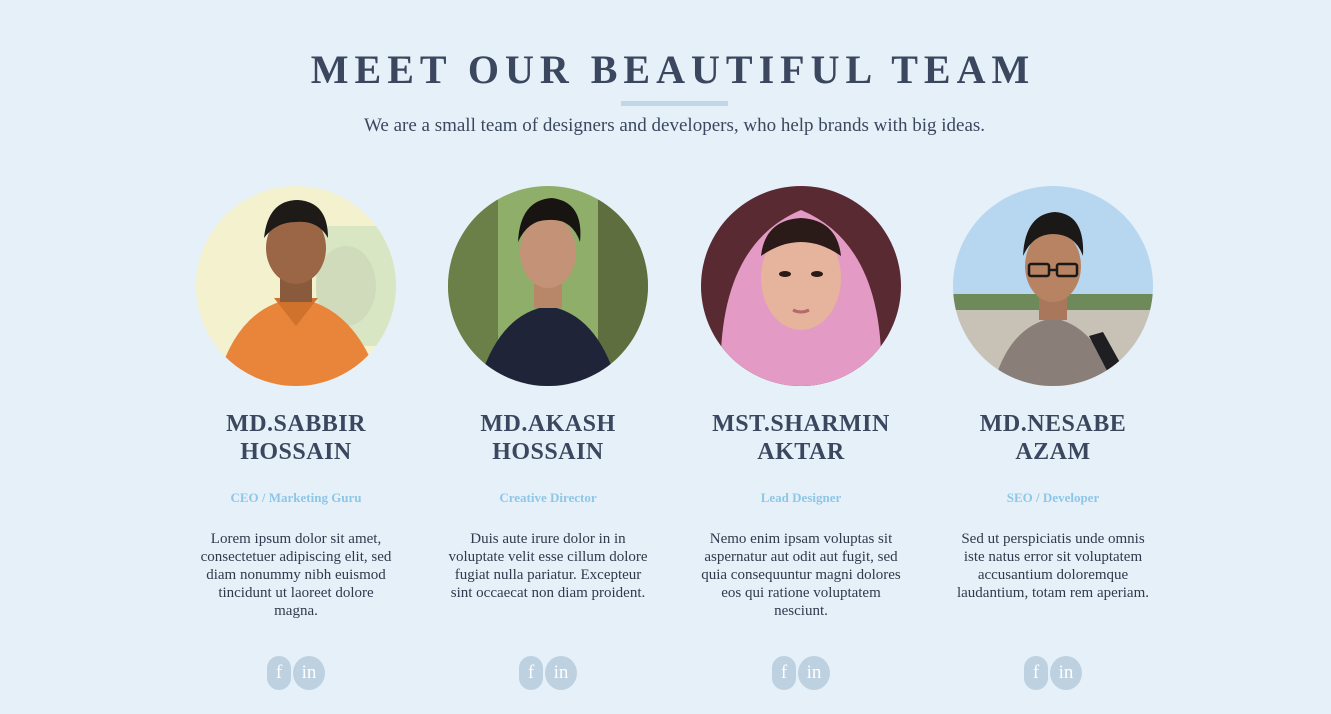 This screenshot has height=714, width=1331. What do you see at coordinates (548, 497) in the screenshot?
I see `member-role: Creative Director` at bounding box center [548, 497].